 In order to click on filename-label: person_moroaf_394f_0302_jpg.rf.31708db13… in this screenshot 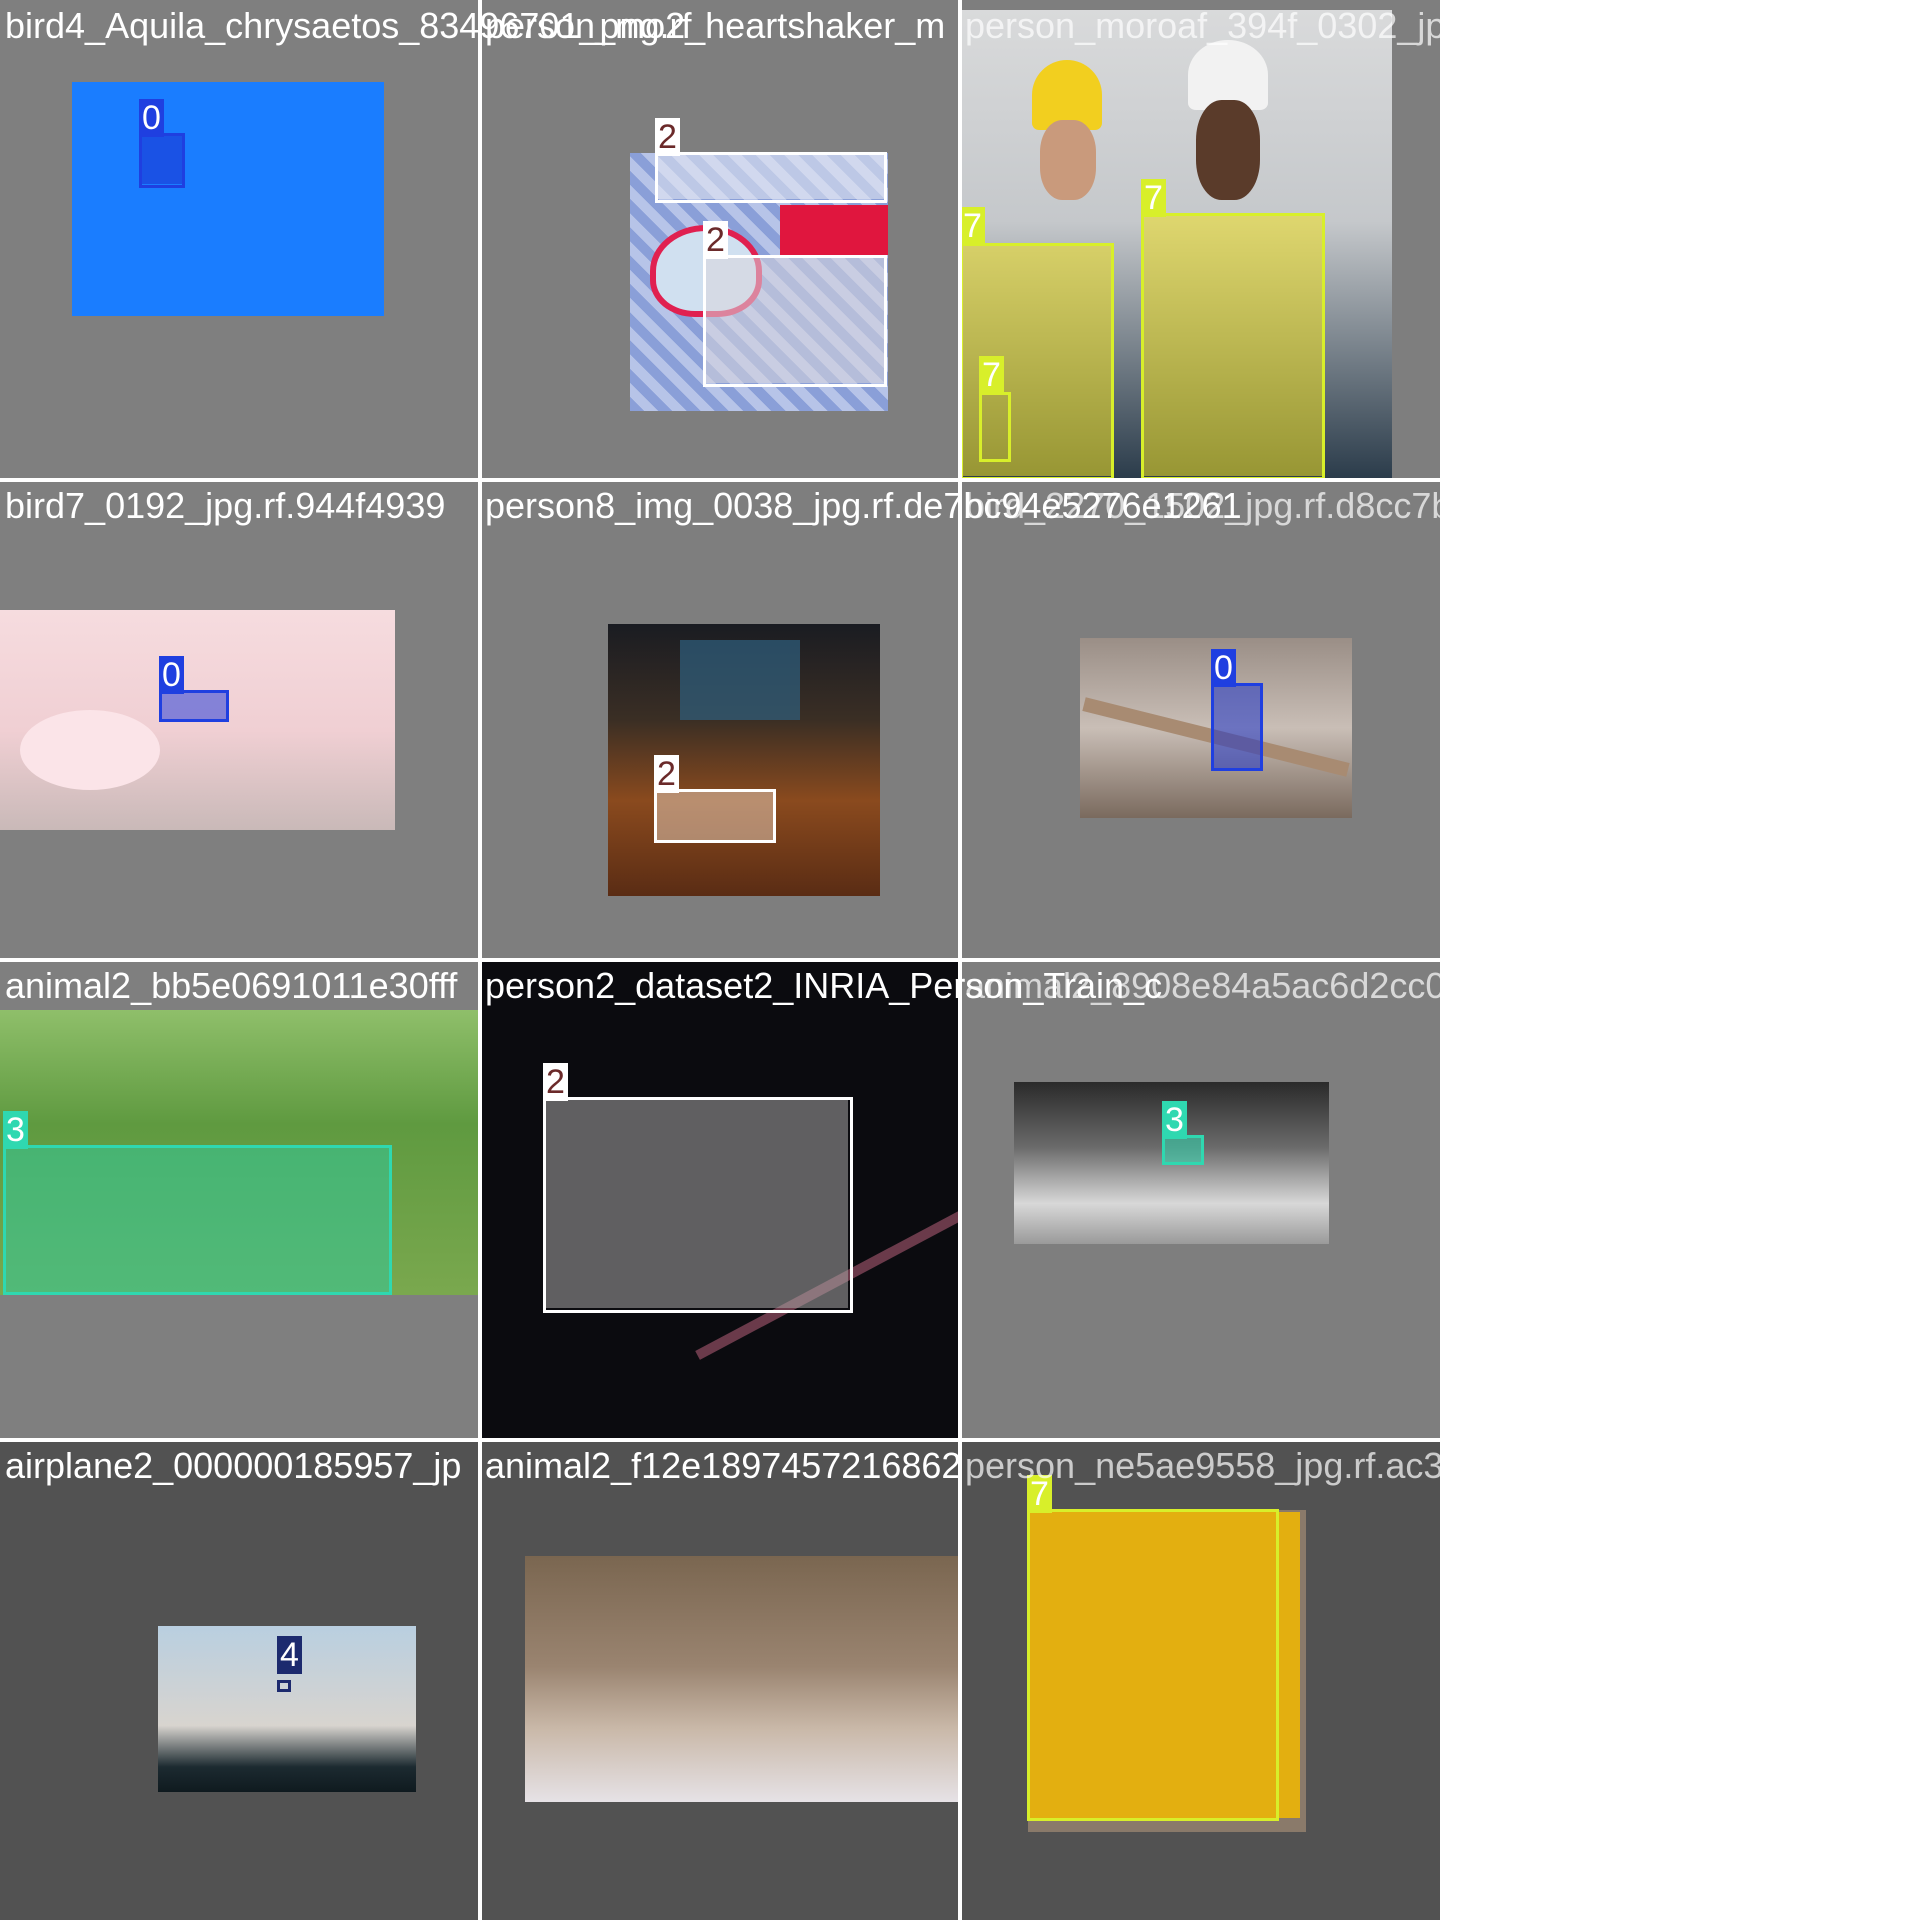, I will do `click(1376, 25)`.